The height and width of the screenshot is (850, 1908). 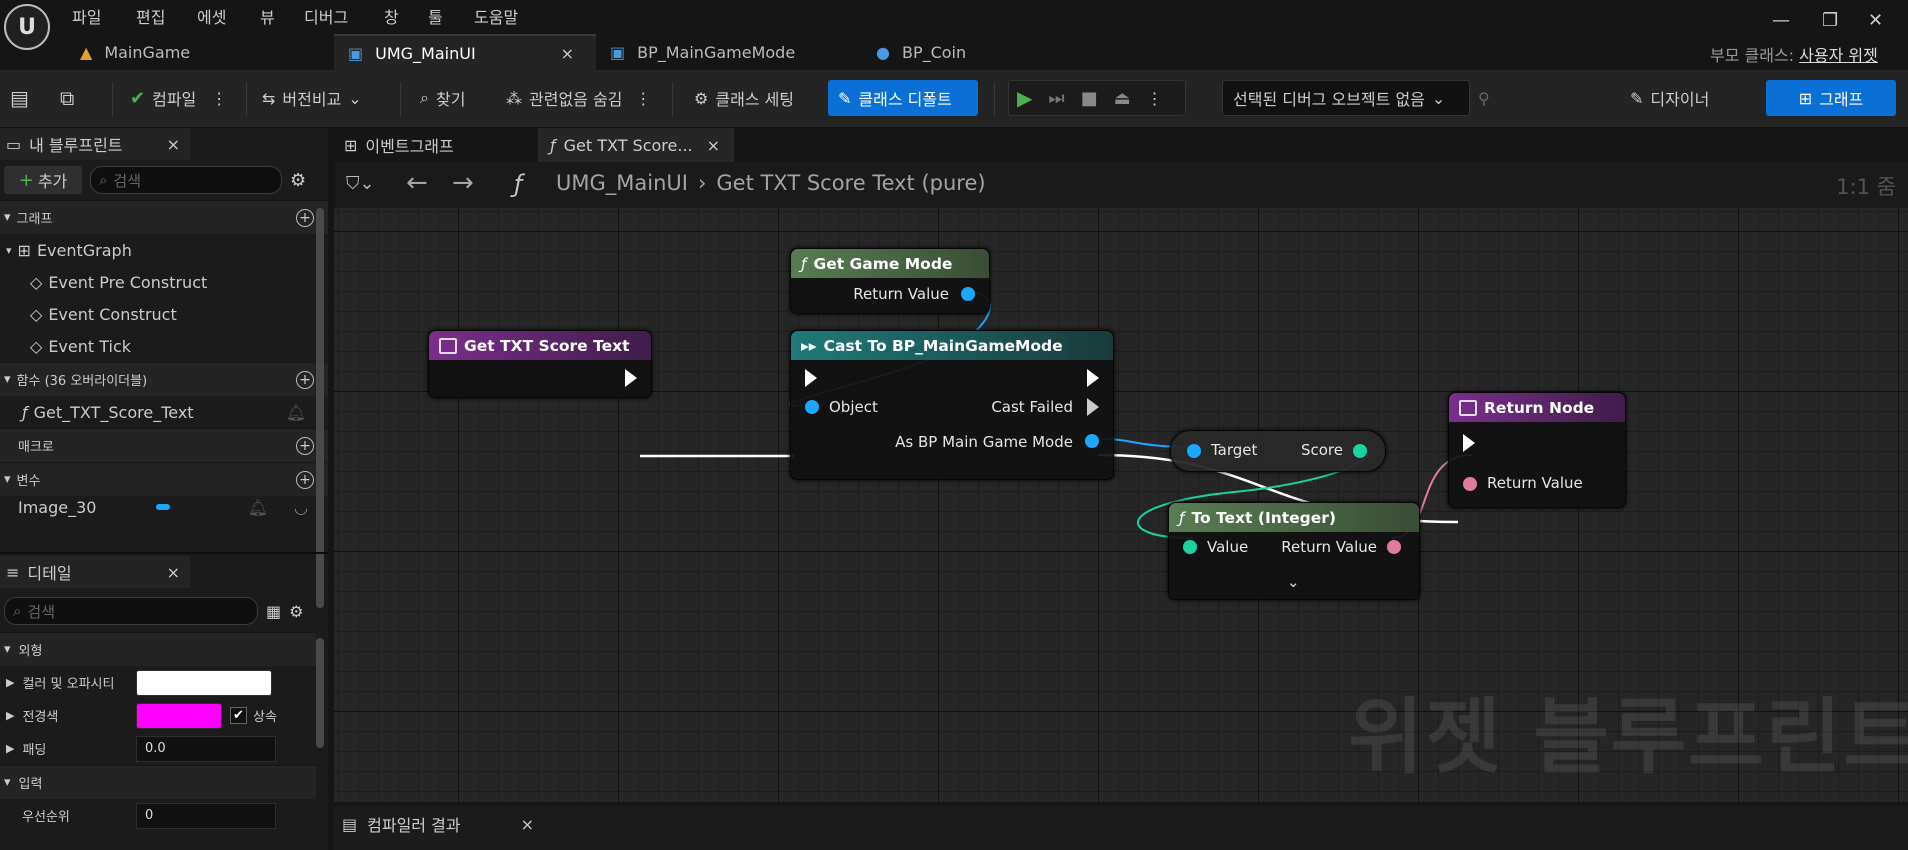 What do you see at coordinates (622, 183) in the screenshot?
I see `breadcrumb-root: UMG_MainUI` at bounding box center [622, 183].